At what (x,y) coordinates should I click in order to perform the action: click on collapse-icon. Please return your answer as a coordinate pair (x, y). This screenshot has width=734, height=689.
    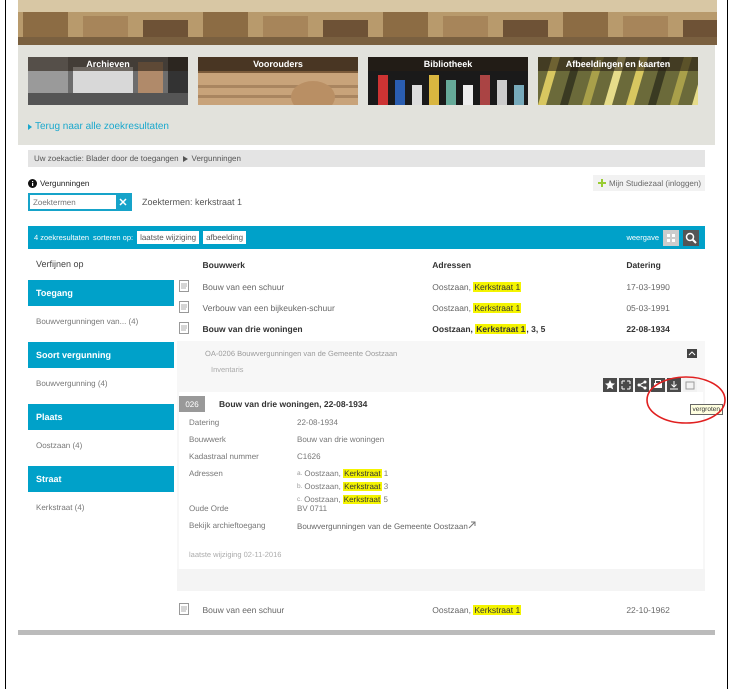
    Looking at the image, I should click on (692, 353).